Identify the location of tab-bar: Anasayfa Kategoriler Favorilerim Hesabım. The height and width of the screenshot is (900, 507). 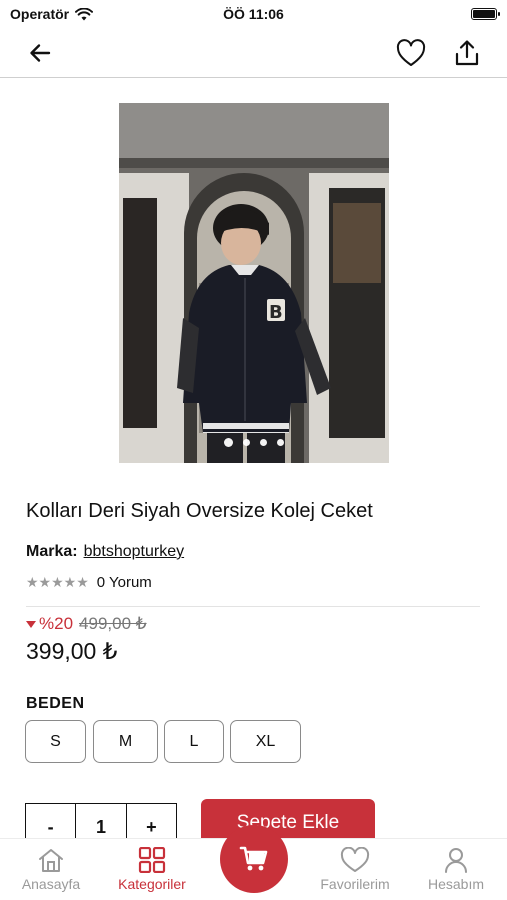
(253, 862).